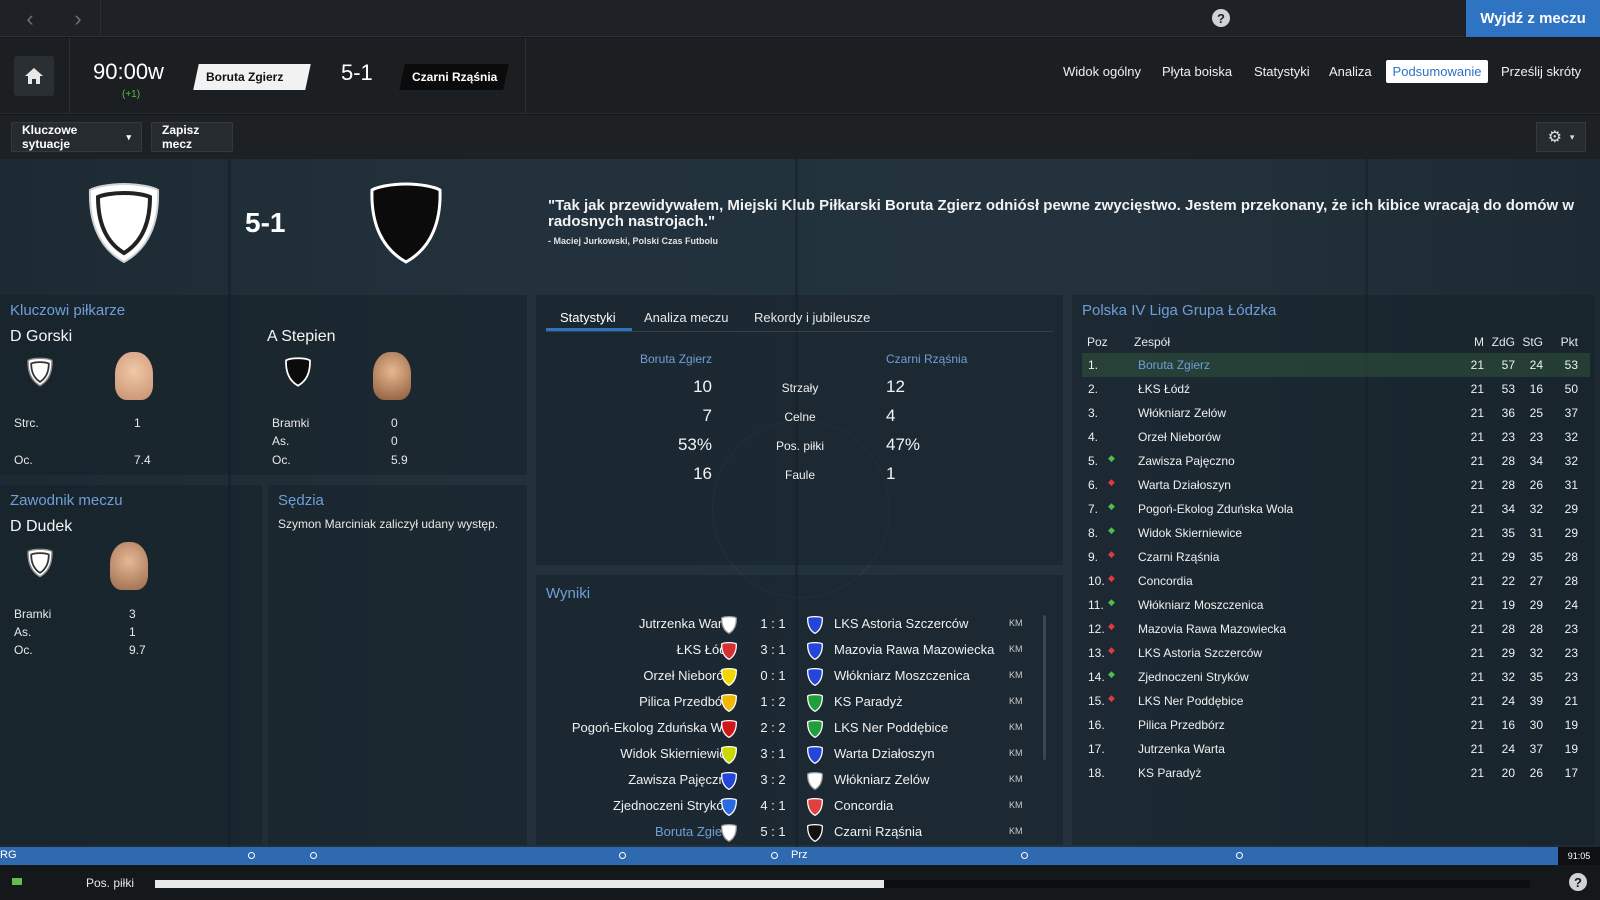 The image size is (1600, 900). What do you see at coordinates (1197, 71) in the screenshot?
I see `tab-pitch: Płyta boiska` at bounding box center [1197, 71].